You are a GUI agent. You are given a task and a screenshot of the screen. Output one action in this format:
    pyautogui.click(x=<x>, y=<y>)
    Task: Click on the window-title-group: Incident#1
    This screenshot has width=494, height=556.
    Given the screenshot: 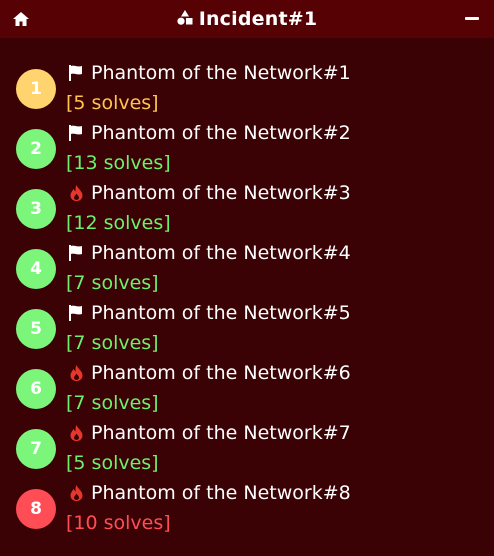 What is the action you would take?
    pyautogui.click(x=247, y=19)
    